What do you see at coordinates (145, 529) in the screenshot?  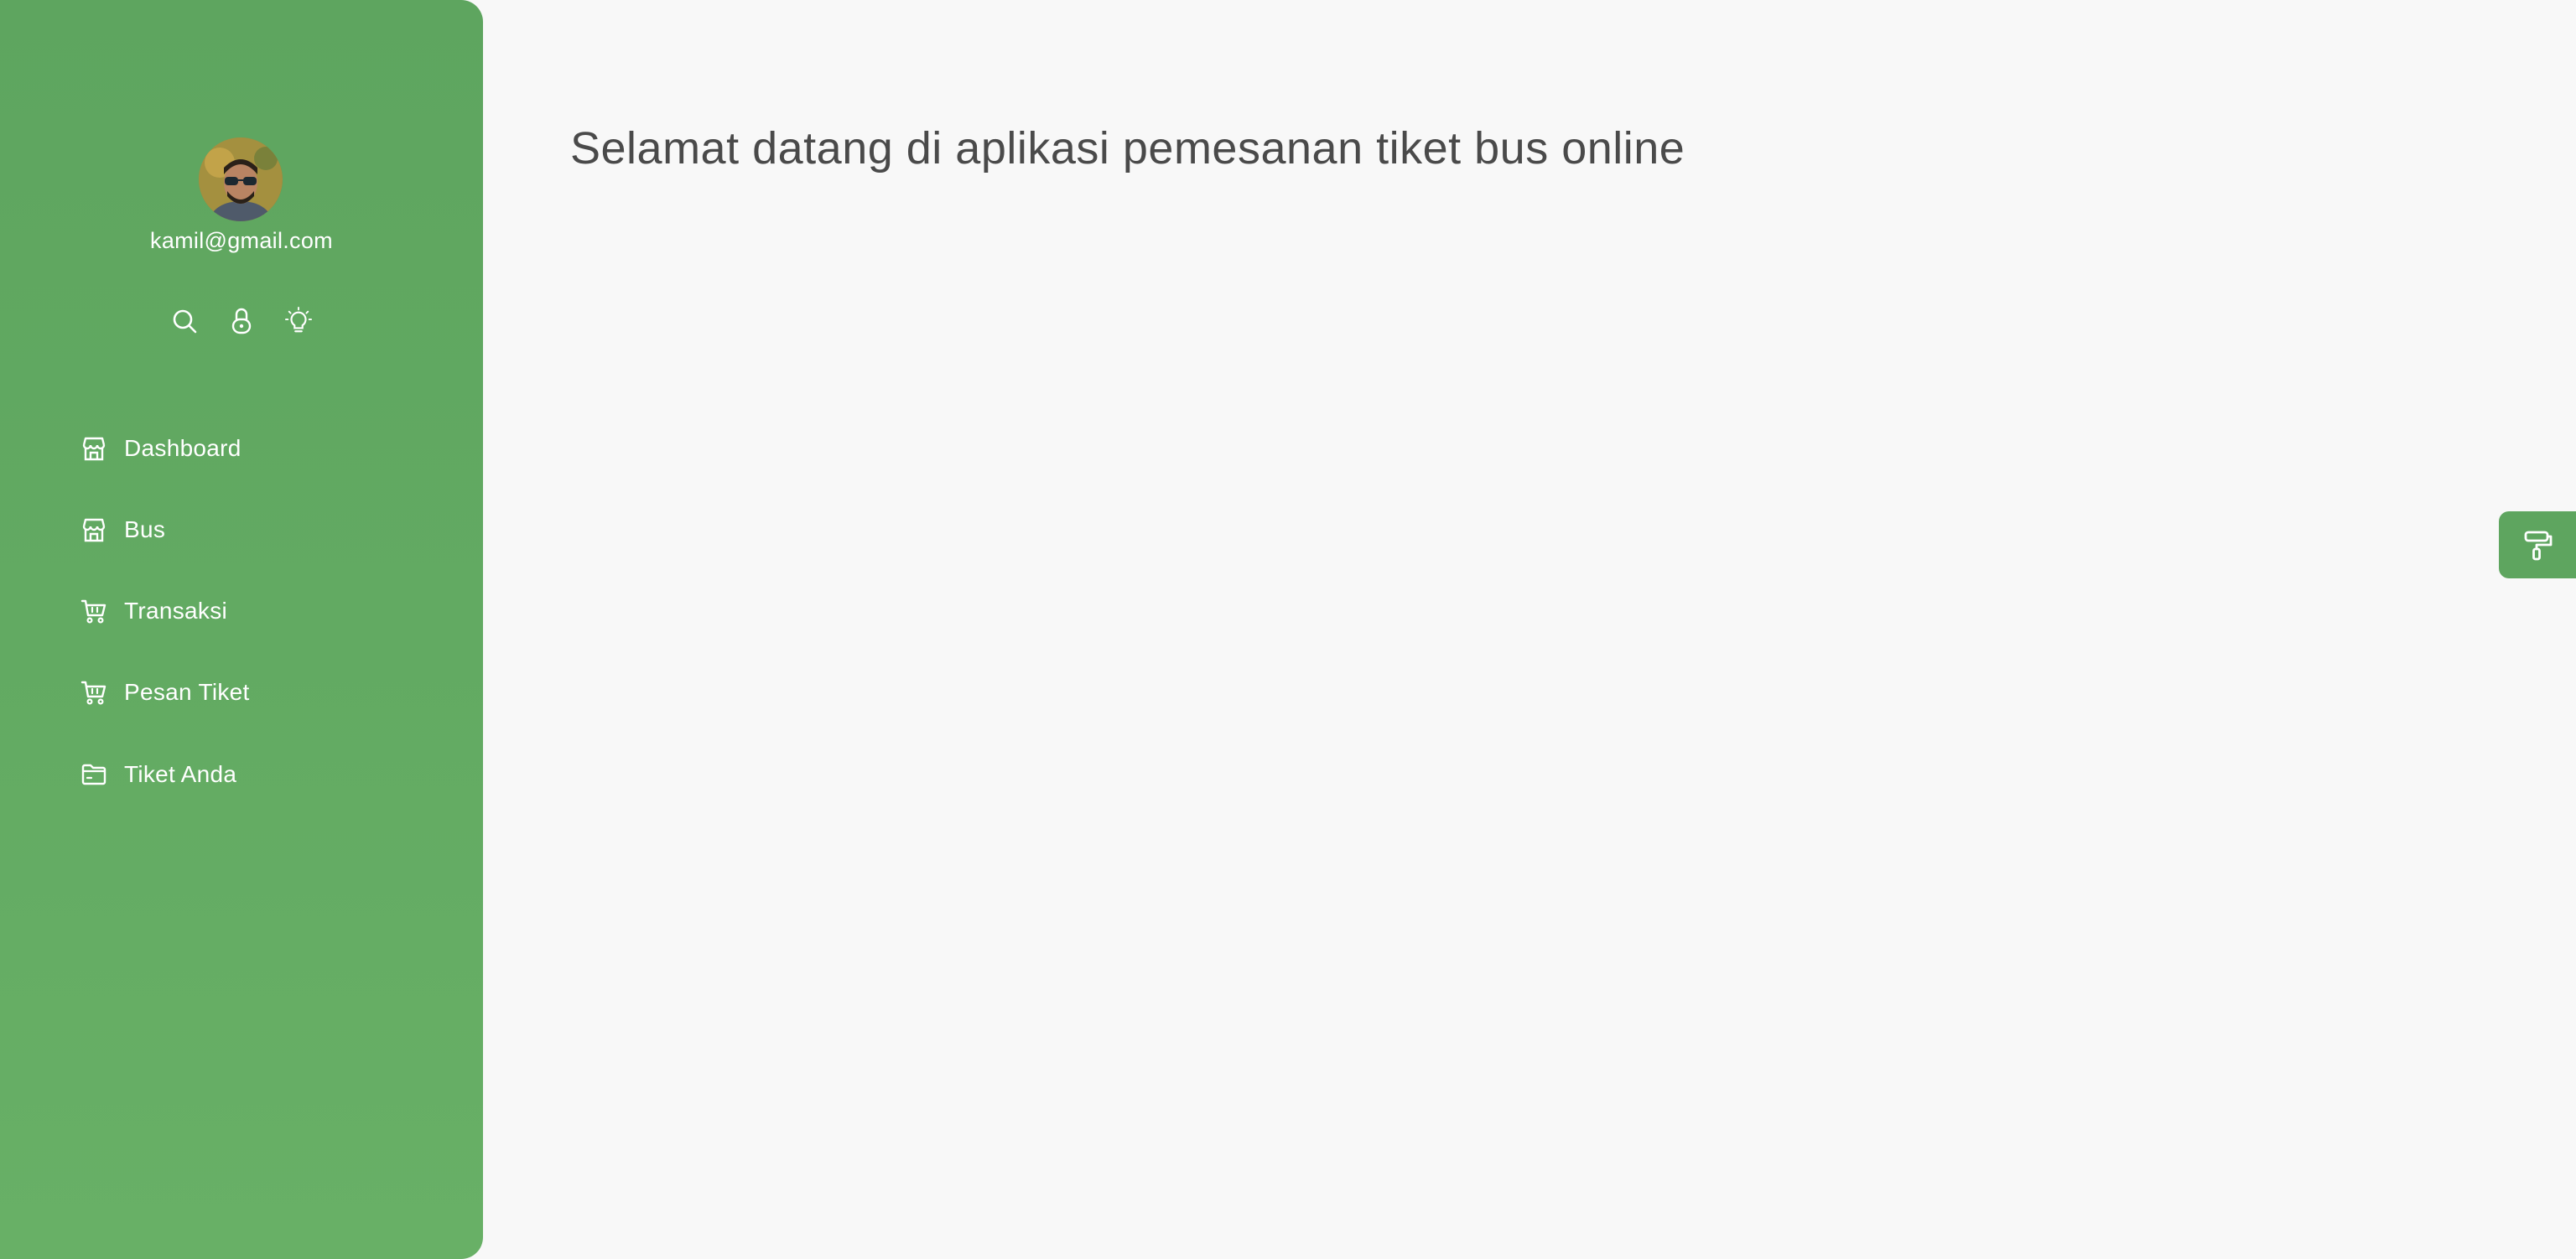 I see `sidebar-item-label: Bus` at bounding box center [145, 529].